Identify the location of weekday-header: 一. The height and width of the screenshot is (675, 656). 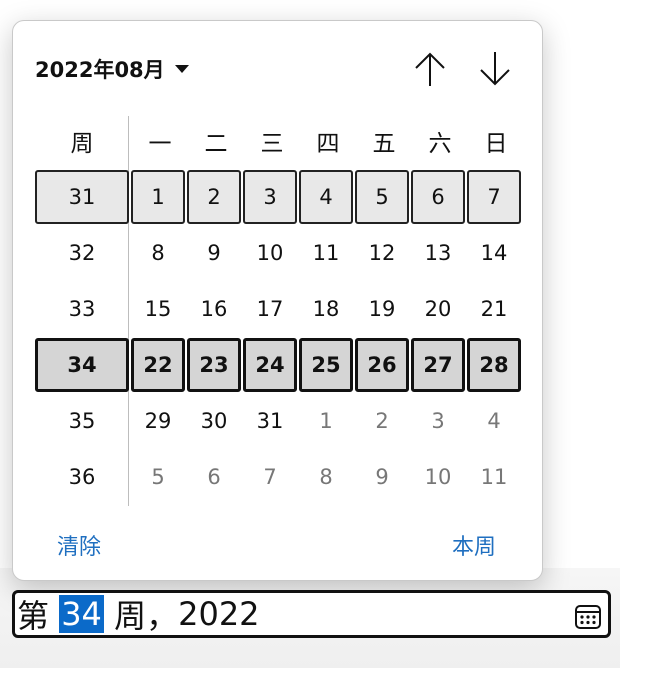
(160, 144).